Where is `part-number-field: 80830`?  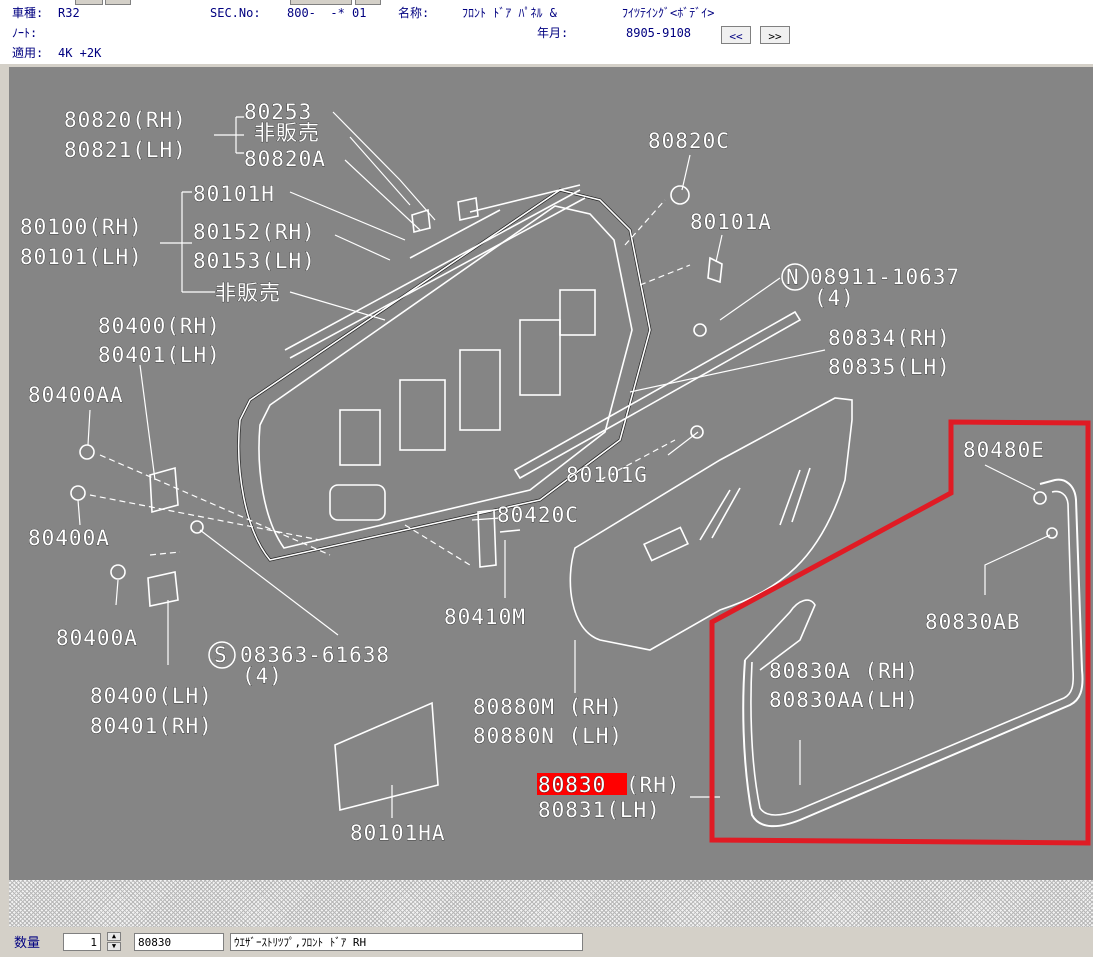 part-number-field: 80830 is located at coordinates (179, 942).